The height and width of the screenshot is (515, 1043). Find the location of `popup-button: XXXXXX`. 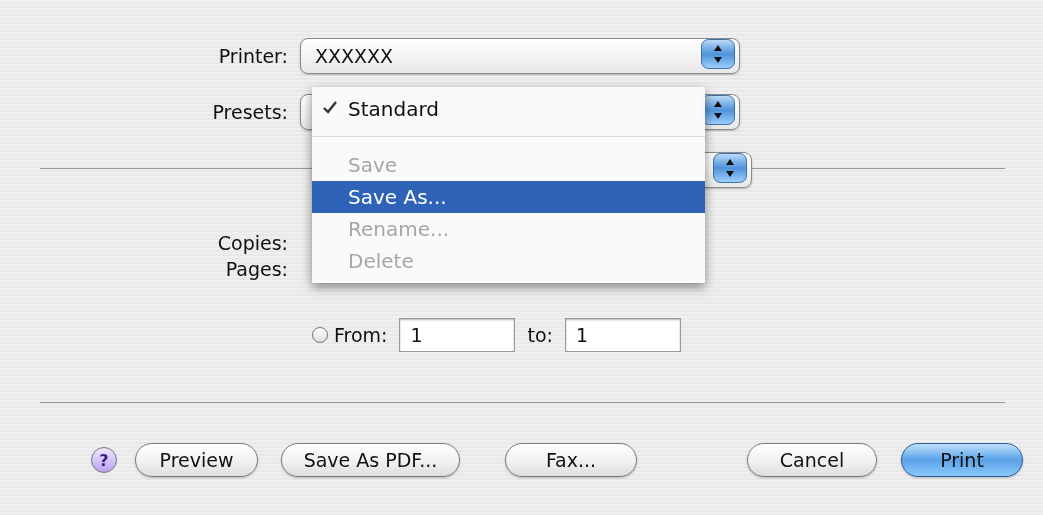

popup-button: XXXXXX is located at coordinates (520, 56).